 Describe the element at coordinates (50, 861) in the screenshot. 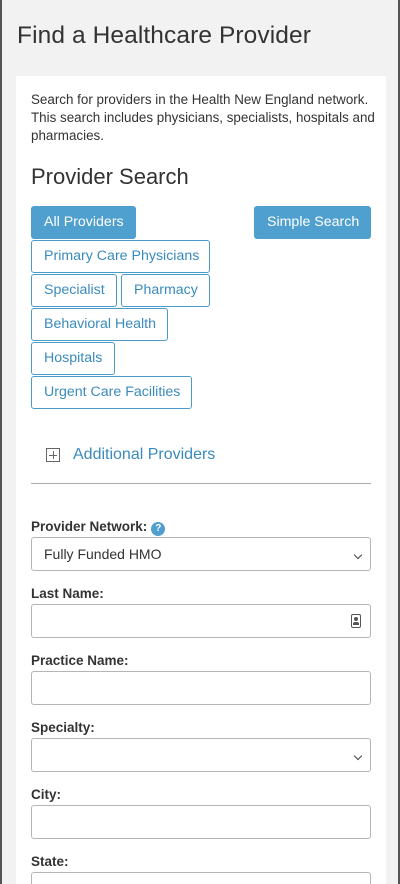

I see `state-label: State:` at that location.